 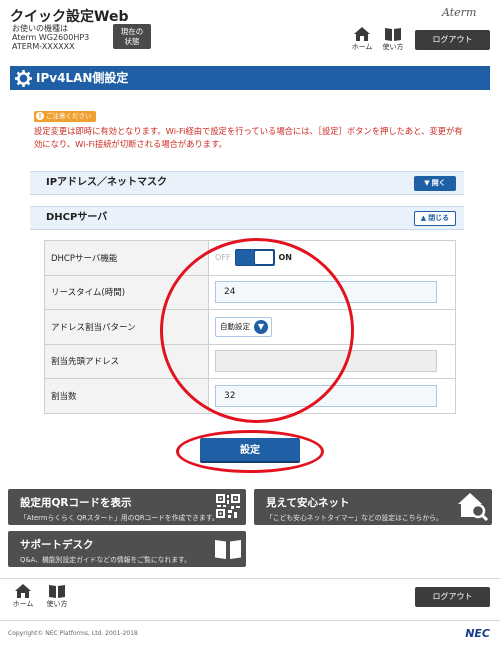 I want to click on footer-logout-label: ログアウト, so click(x=452, y=596).